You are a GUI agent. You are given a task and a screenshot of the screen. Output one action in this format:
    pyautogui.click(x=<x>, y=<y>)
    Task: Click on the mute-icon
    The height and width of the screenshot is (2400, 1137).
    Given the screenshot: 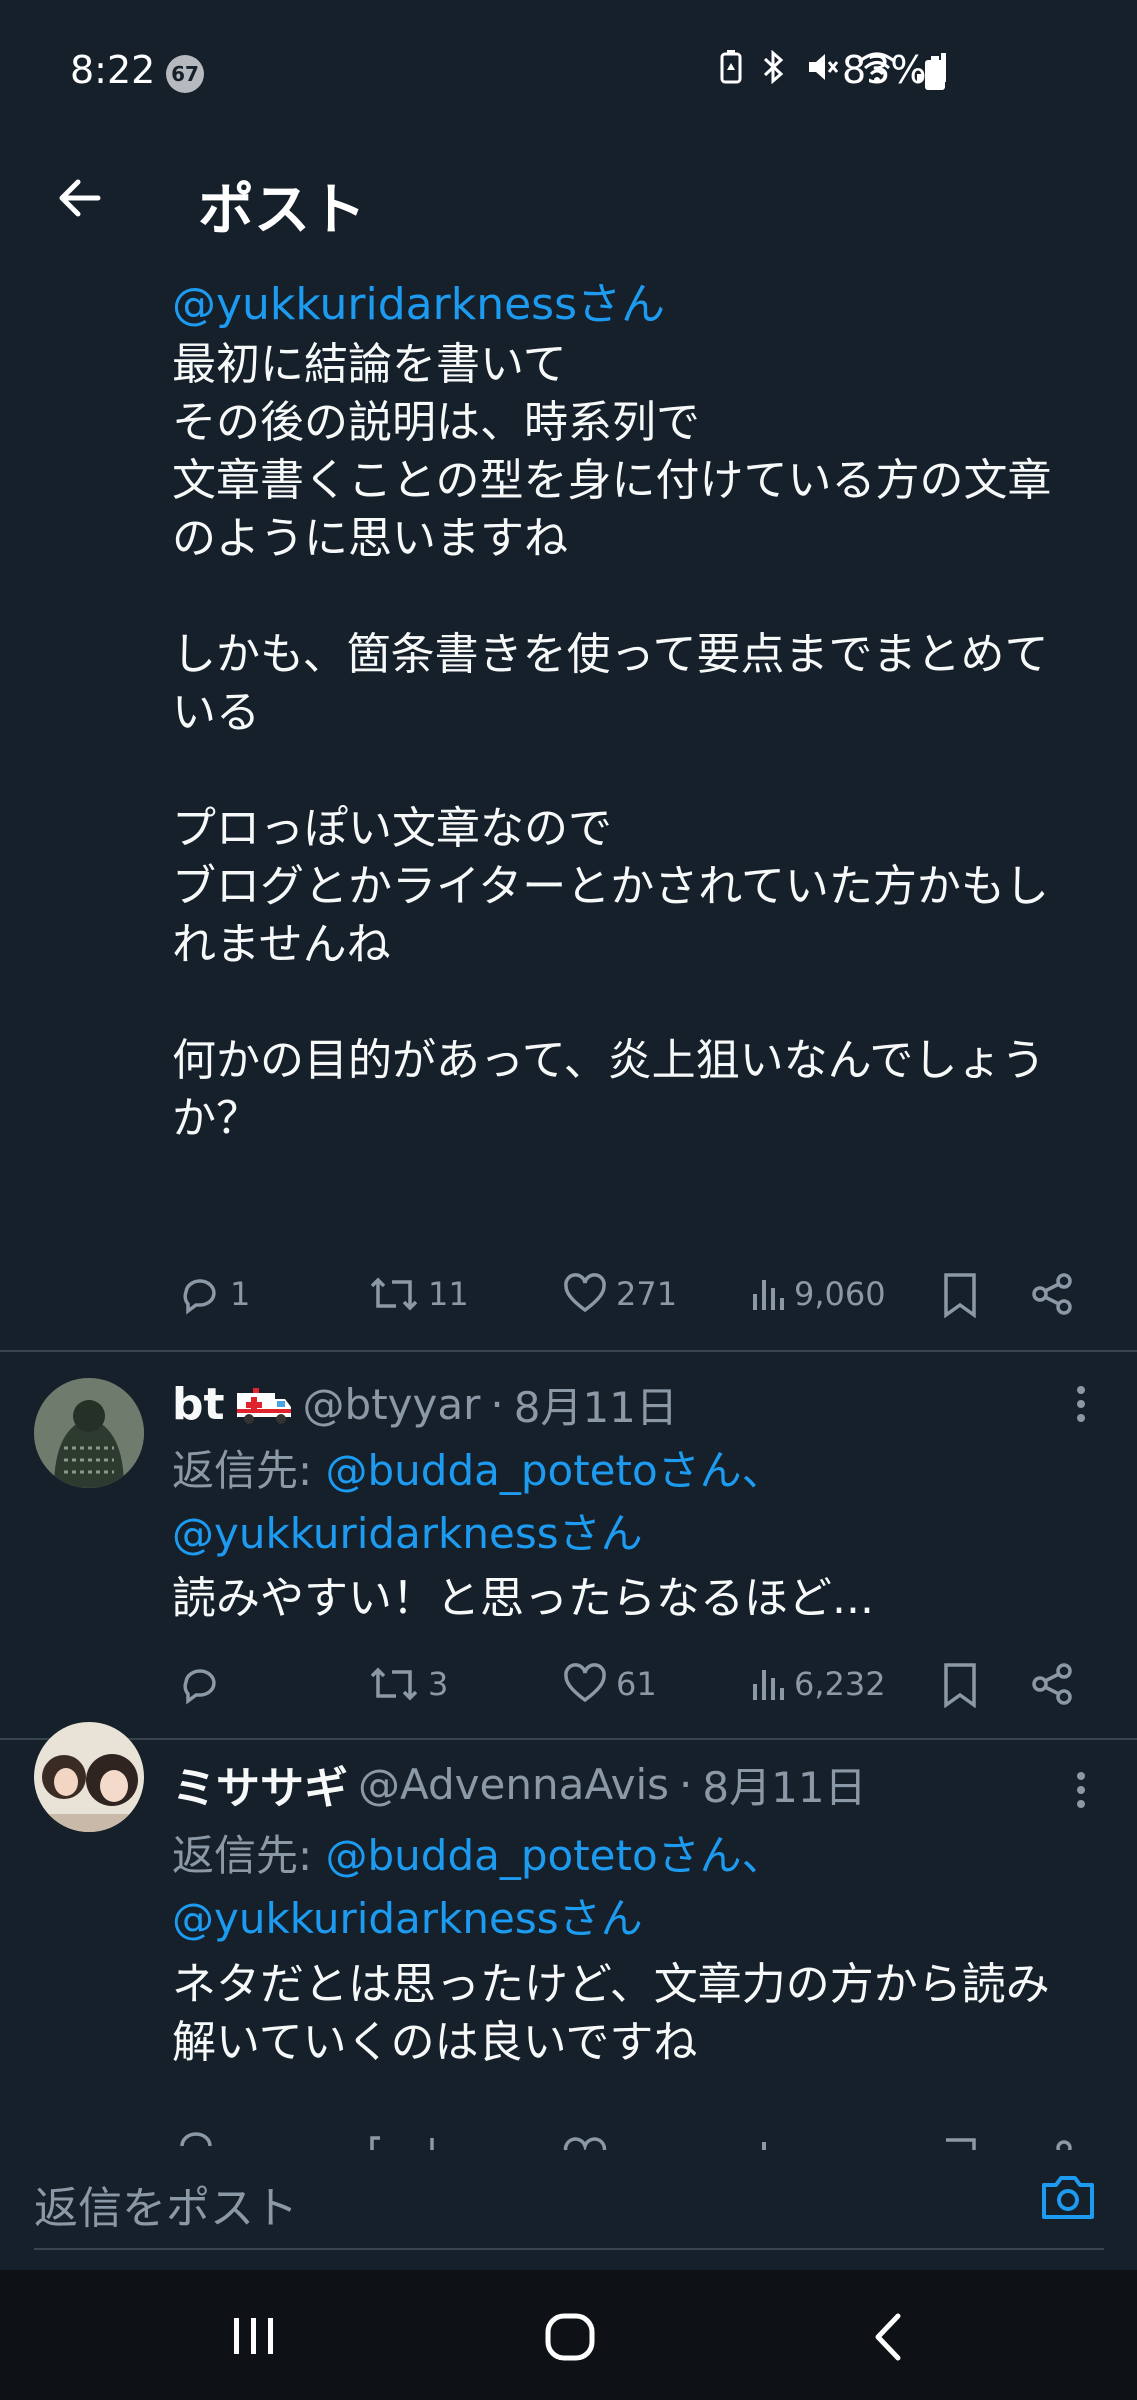 What is the action you would take?
    pyautogui.click(x=824, y=67)
    